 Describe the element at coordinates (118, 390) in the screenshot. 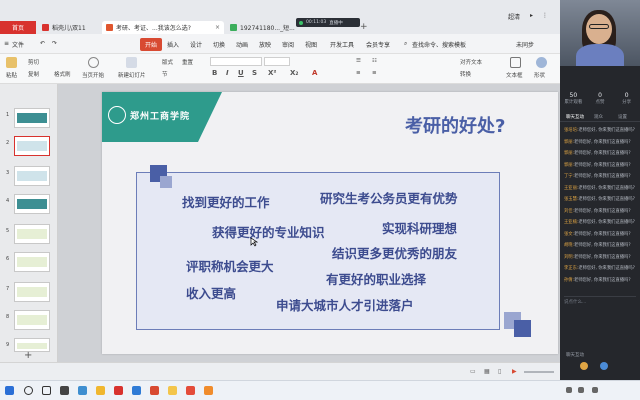

I see `wps-icon` at that location.